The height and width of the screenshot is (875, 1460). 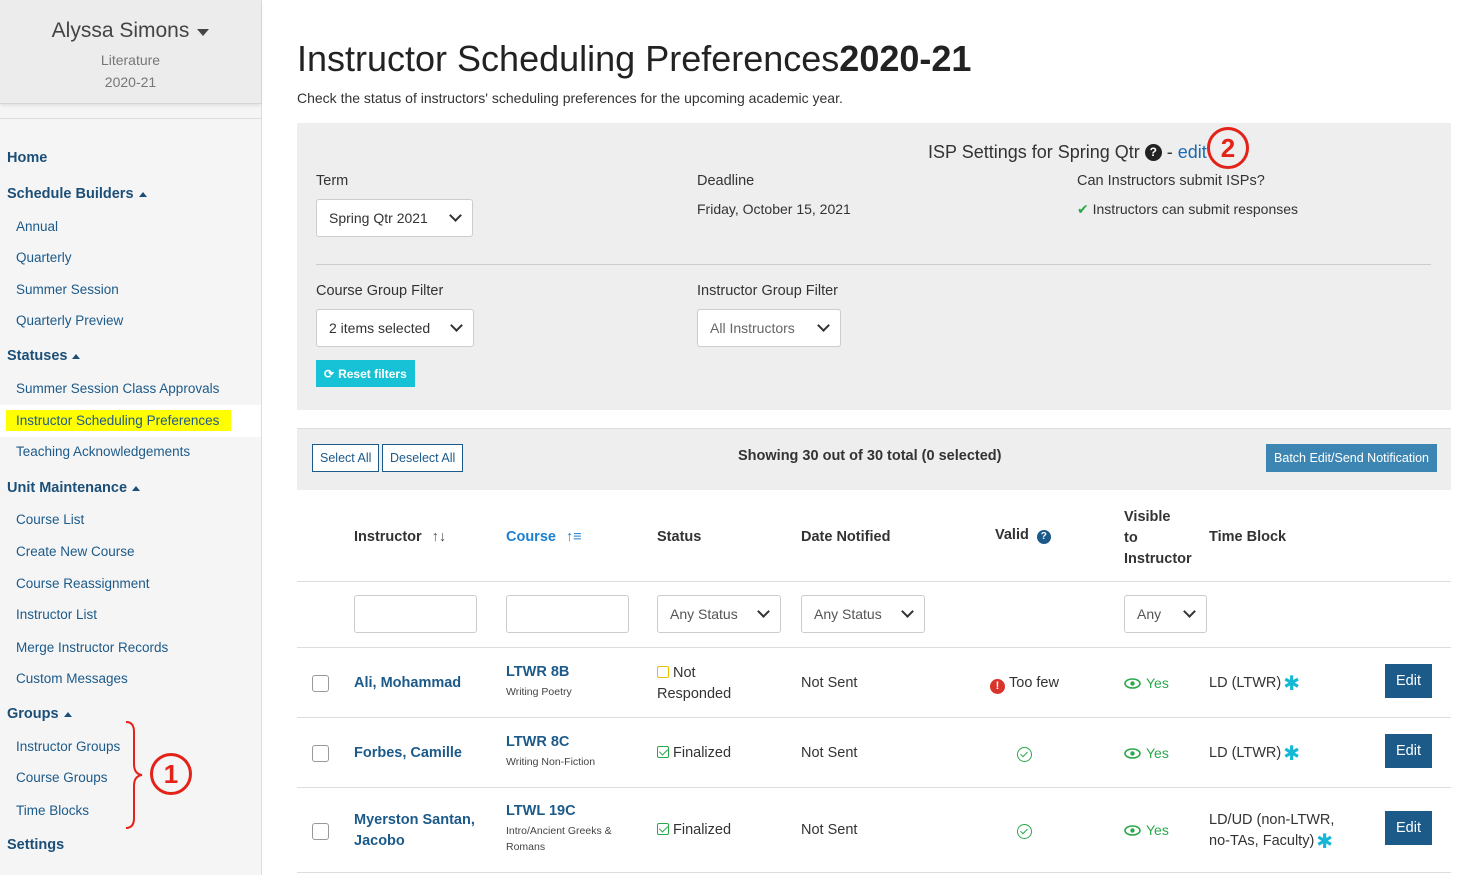 What do you see at coordinates (574, 537) in the screenshot?
I see `sort-ascending-icon: ↑≡` at bounding box center [574, 537].